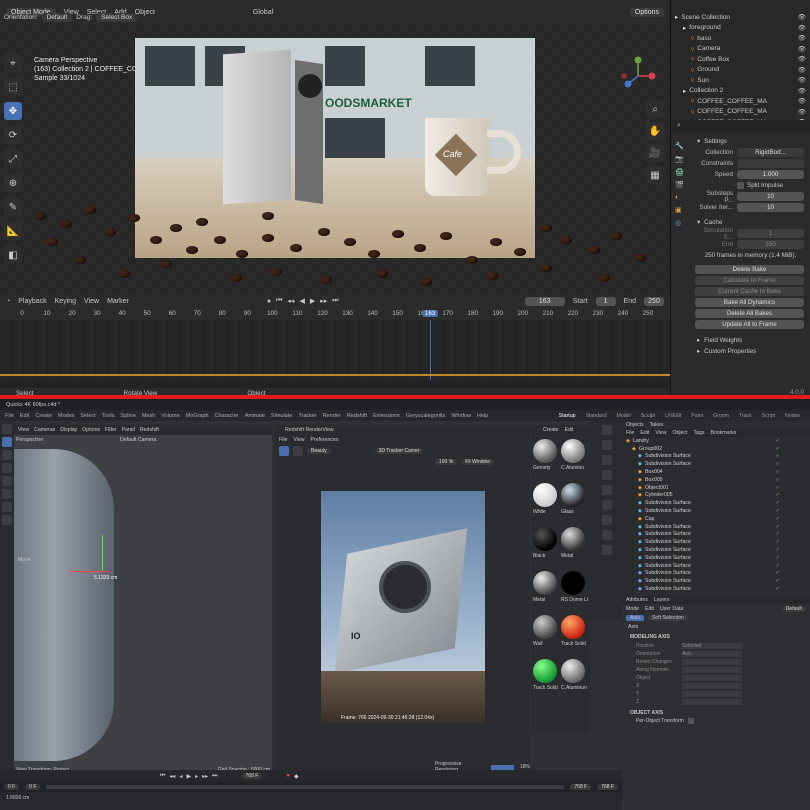  What do you see at coordinates (269, 301) in the screenshot?
I see `record-icon: ●` at bounding box center [269, 301].